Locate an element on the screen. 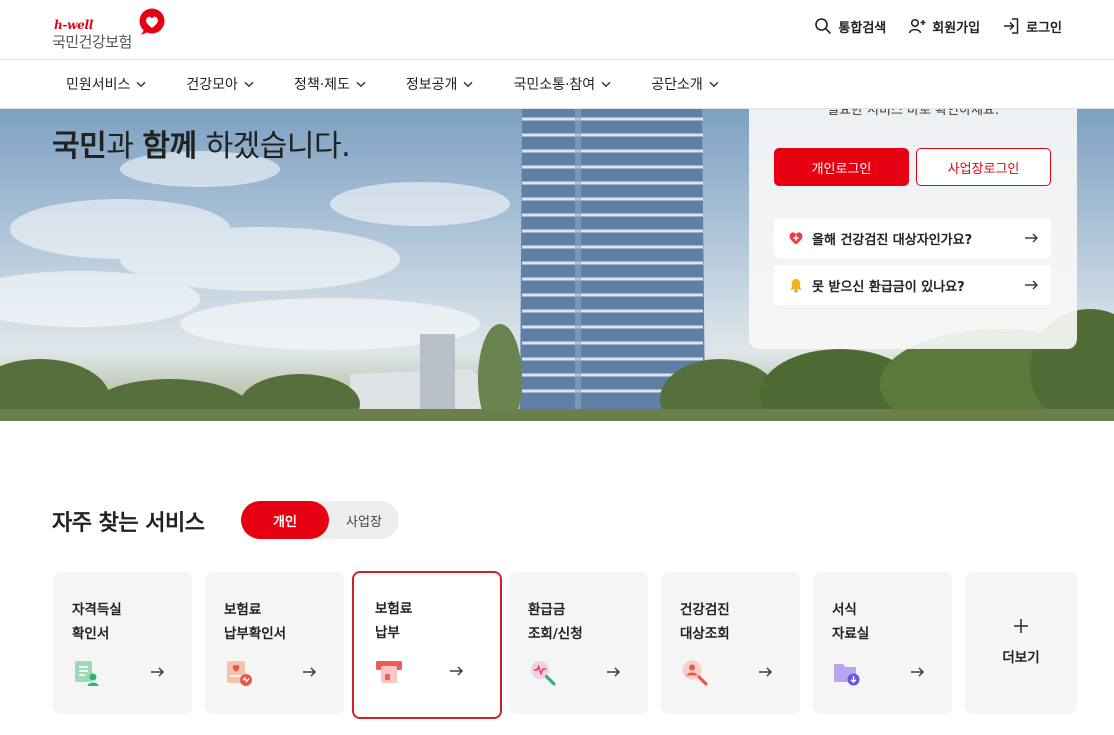 Image resolution: width=1114 pixels, height=735 pixels. nav-label: 정책·제도 is located at coordinates (321, 85).